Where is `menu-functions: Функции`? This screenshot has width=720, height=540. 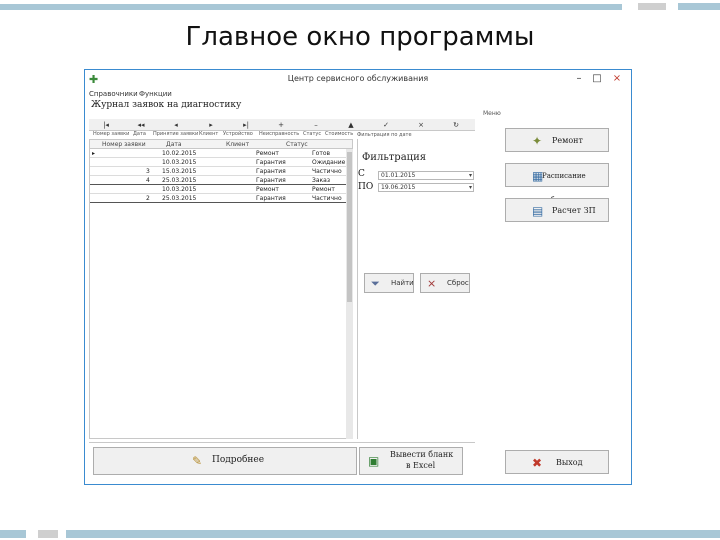 menu-functions: Функции is located at coordinates (155, 94).